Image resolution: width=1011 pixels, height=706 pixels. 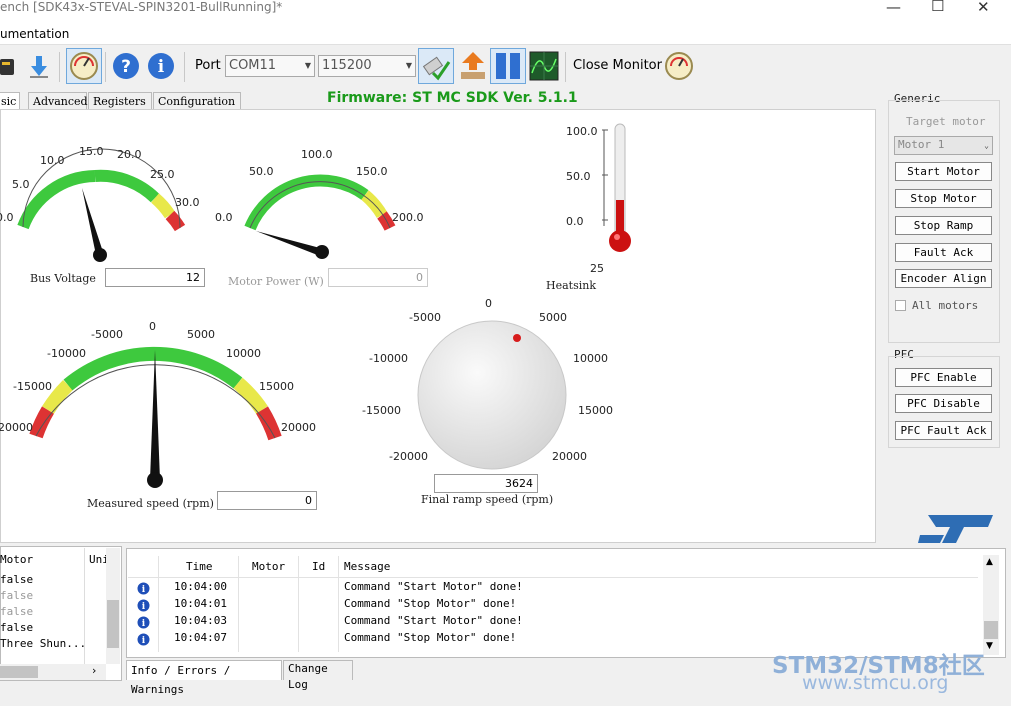 I want to click on measured-speed-tick: 20000, so click(x=298, y=427).